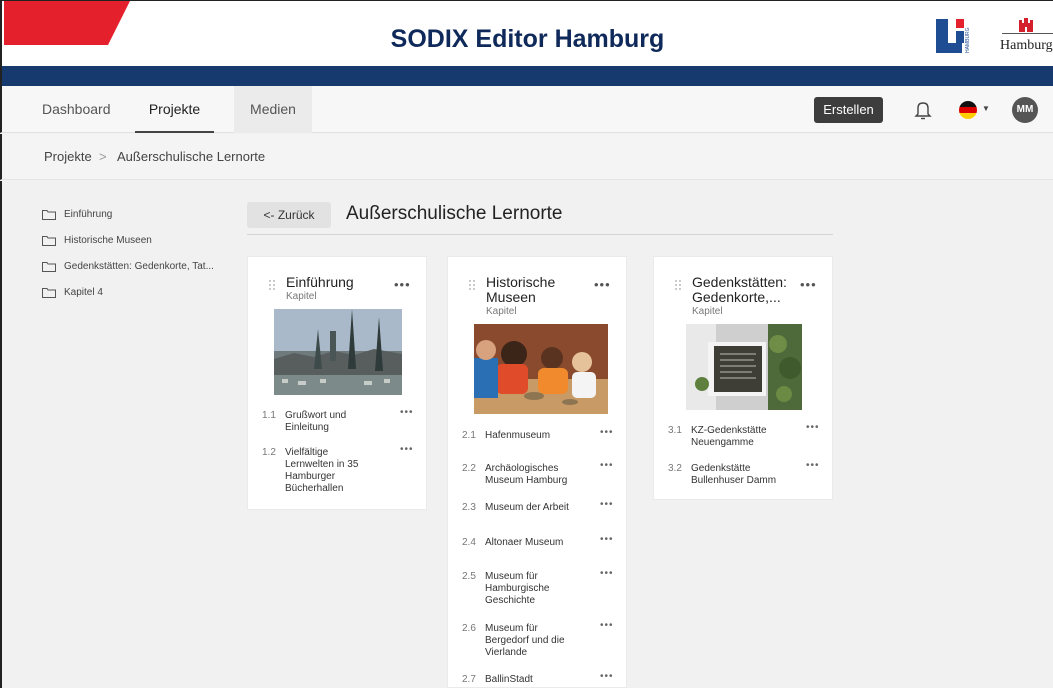  What do you see at coordinates (526, 157) in the screenshot?
I see `breadcrumb: Projekte > Außerschulische Lernorte` at bounding box center [526, 157].